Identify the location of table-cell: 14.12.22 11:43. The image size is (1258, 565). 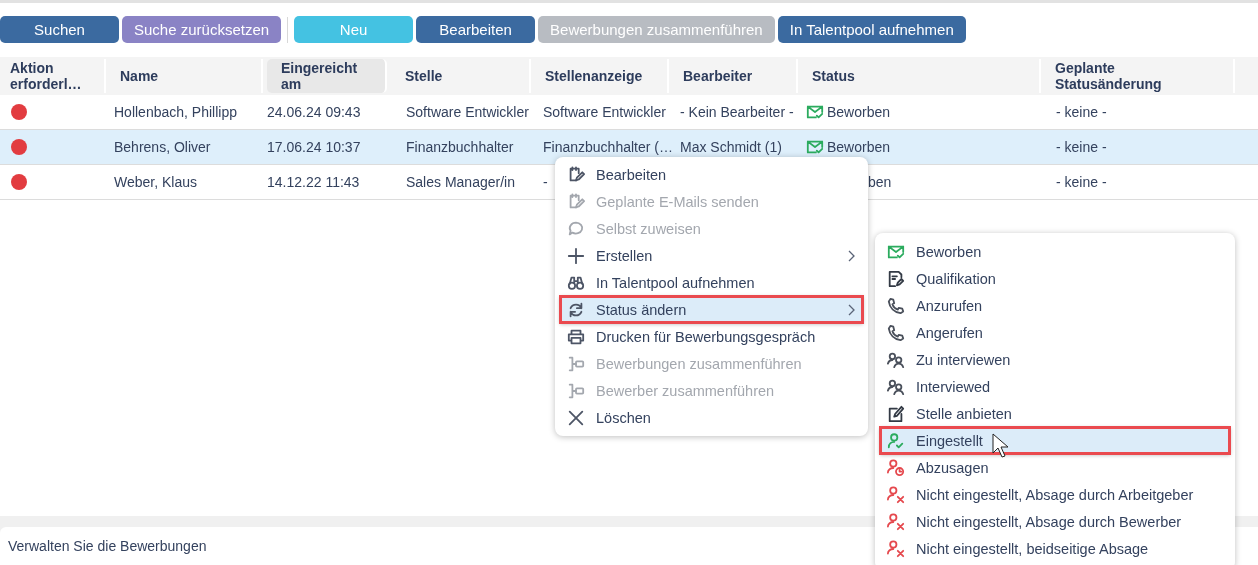
(313, 182).